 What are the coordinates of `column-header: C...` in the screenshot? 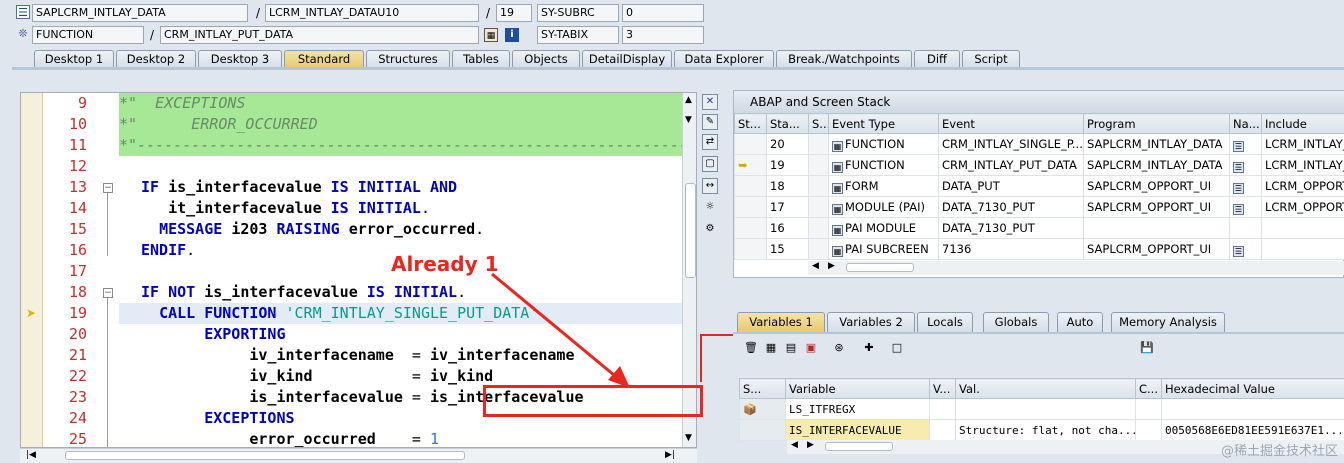 It's located at (1148, 388).